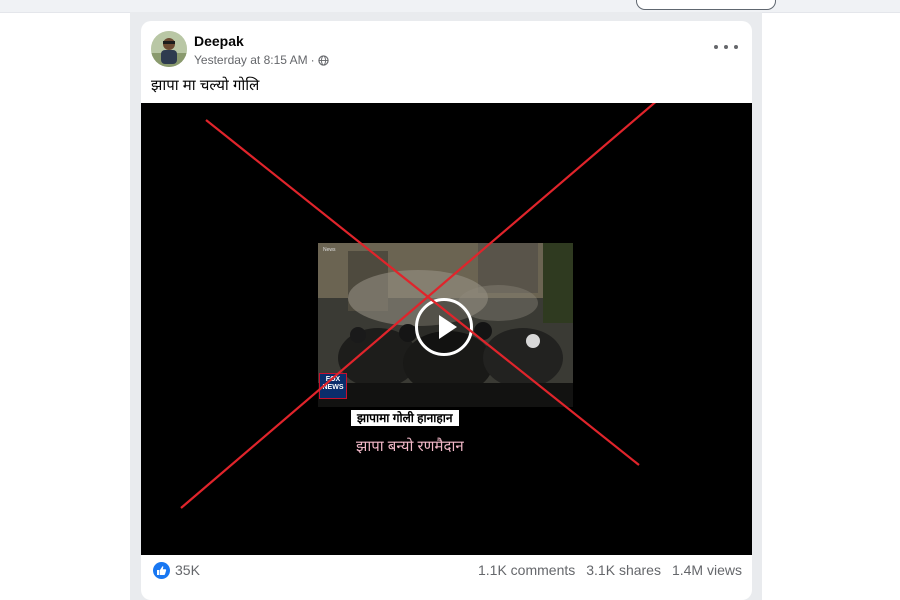 This screenshot has height=600, width=900. I want to click on author-name: Deepak, so click(219, 41).